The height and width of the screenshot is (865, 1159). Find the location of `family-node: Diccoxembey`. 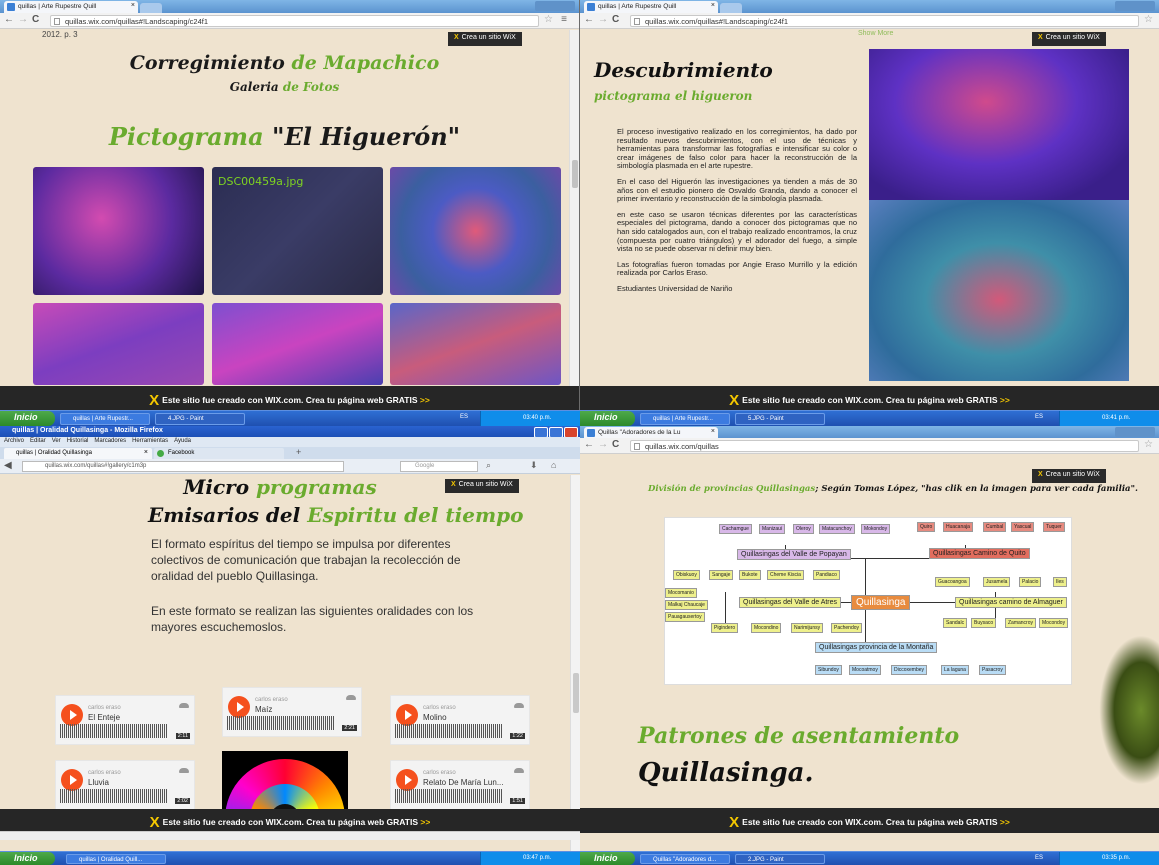

family-node: Diccoxembey is located at coordinates (909, 670).